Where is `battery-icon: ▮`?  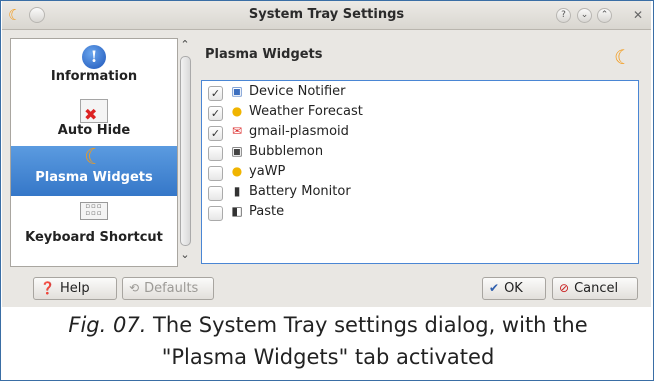
battery-icon: ▮ is located at coordinates (237, 191).